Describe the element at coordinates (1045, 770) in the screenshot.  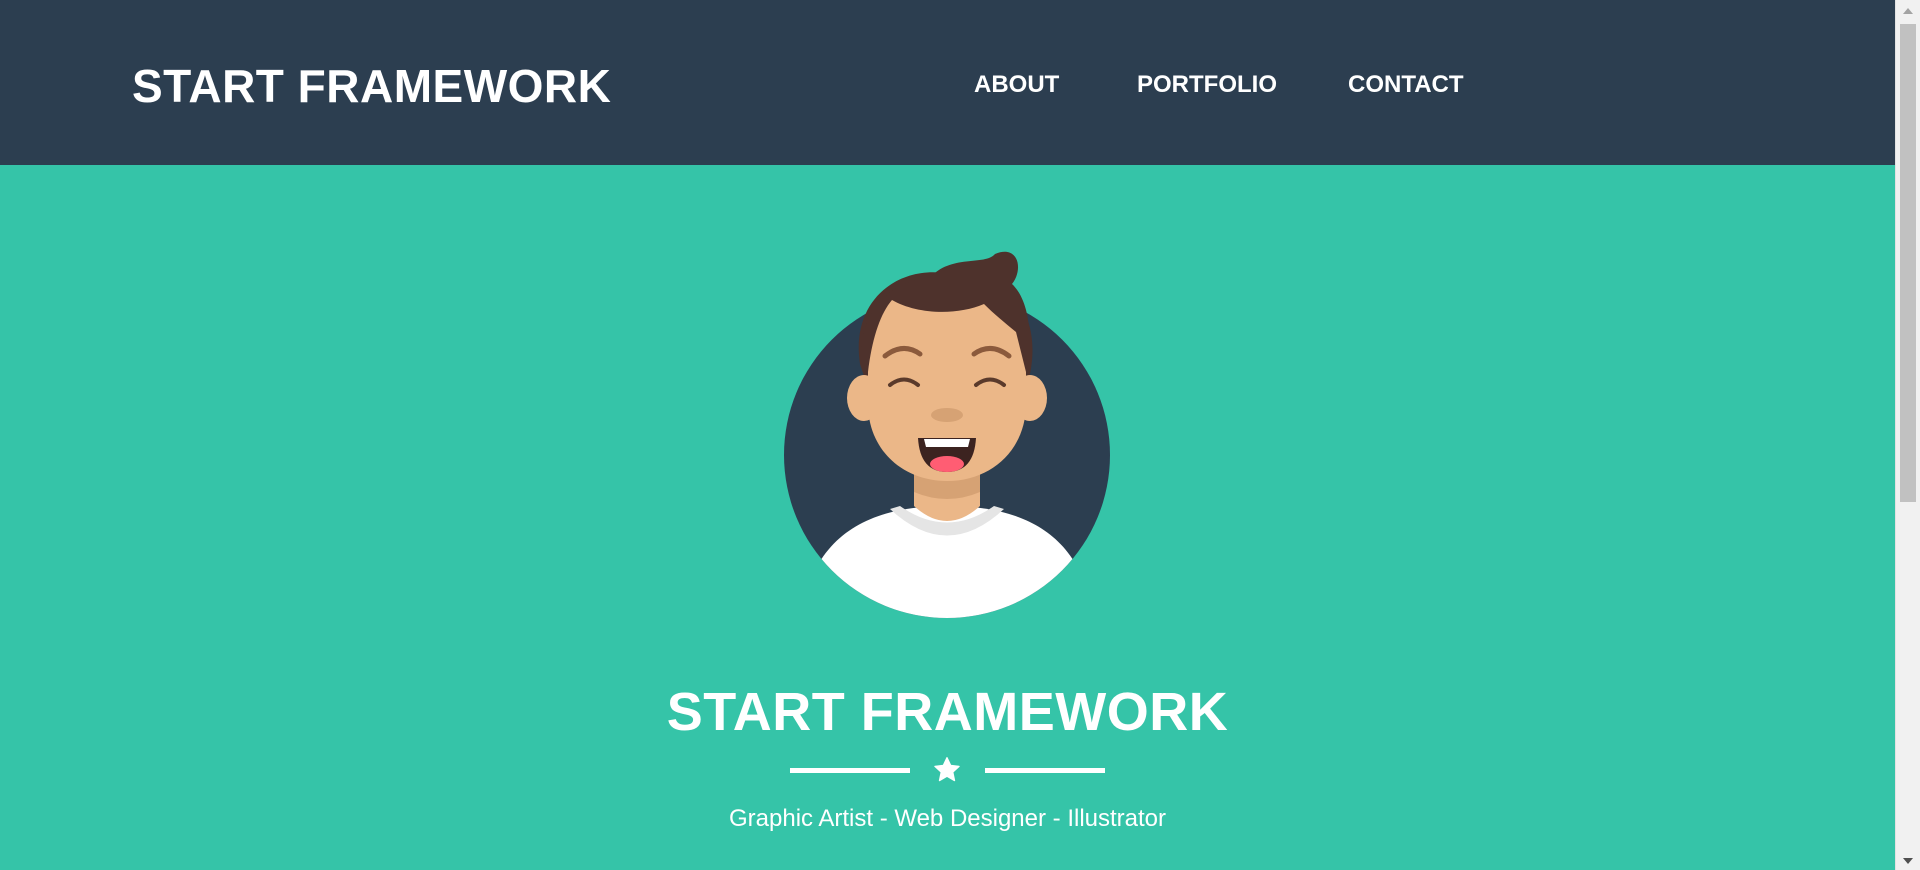
I see `divider-line-right` at that location.